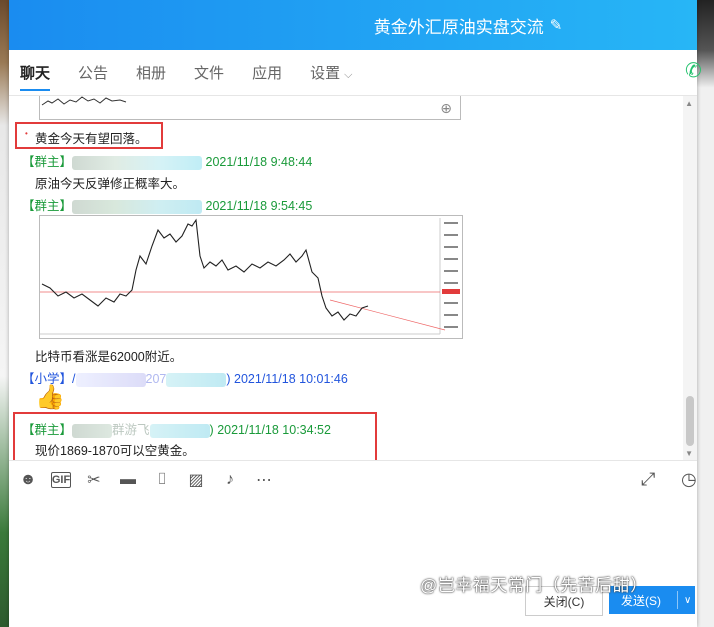 This screenshot has height=627, width=714. What do you see at coordinates (196, 480) in the screenshot?
I see `image-icon: ▨` at bounding box center [196, 480].